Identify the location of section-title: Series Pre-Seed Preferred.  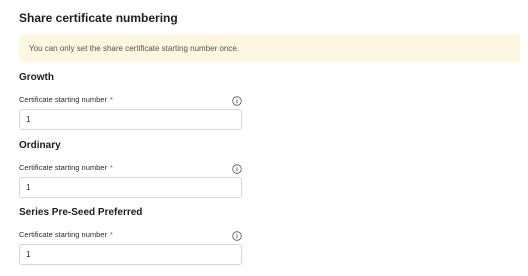
(81, 212).